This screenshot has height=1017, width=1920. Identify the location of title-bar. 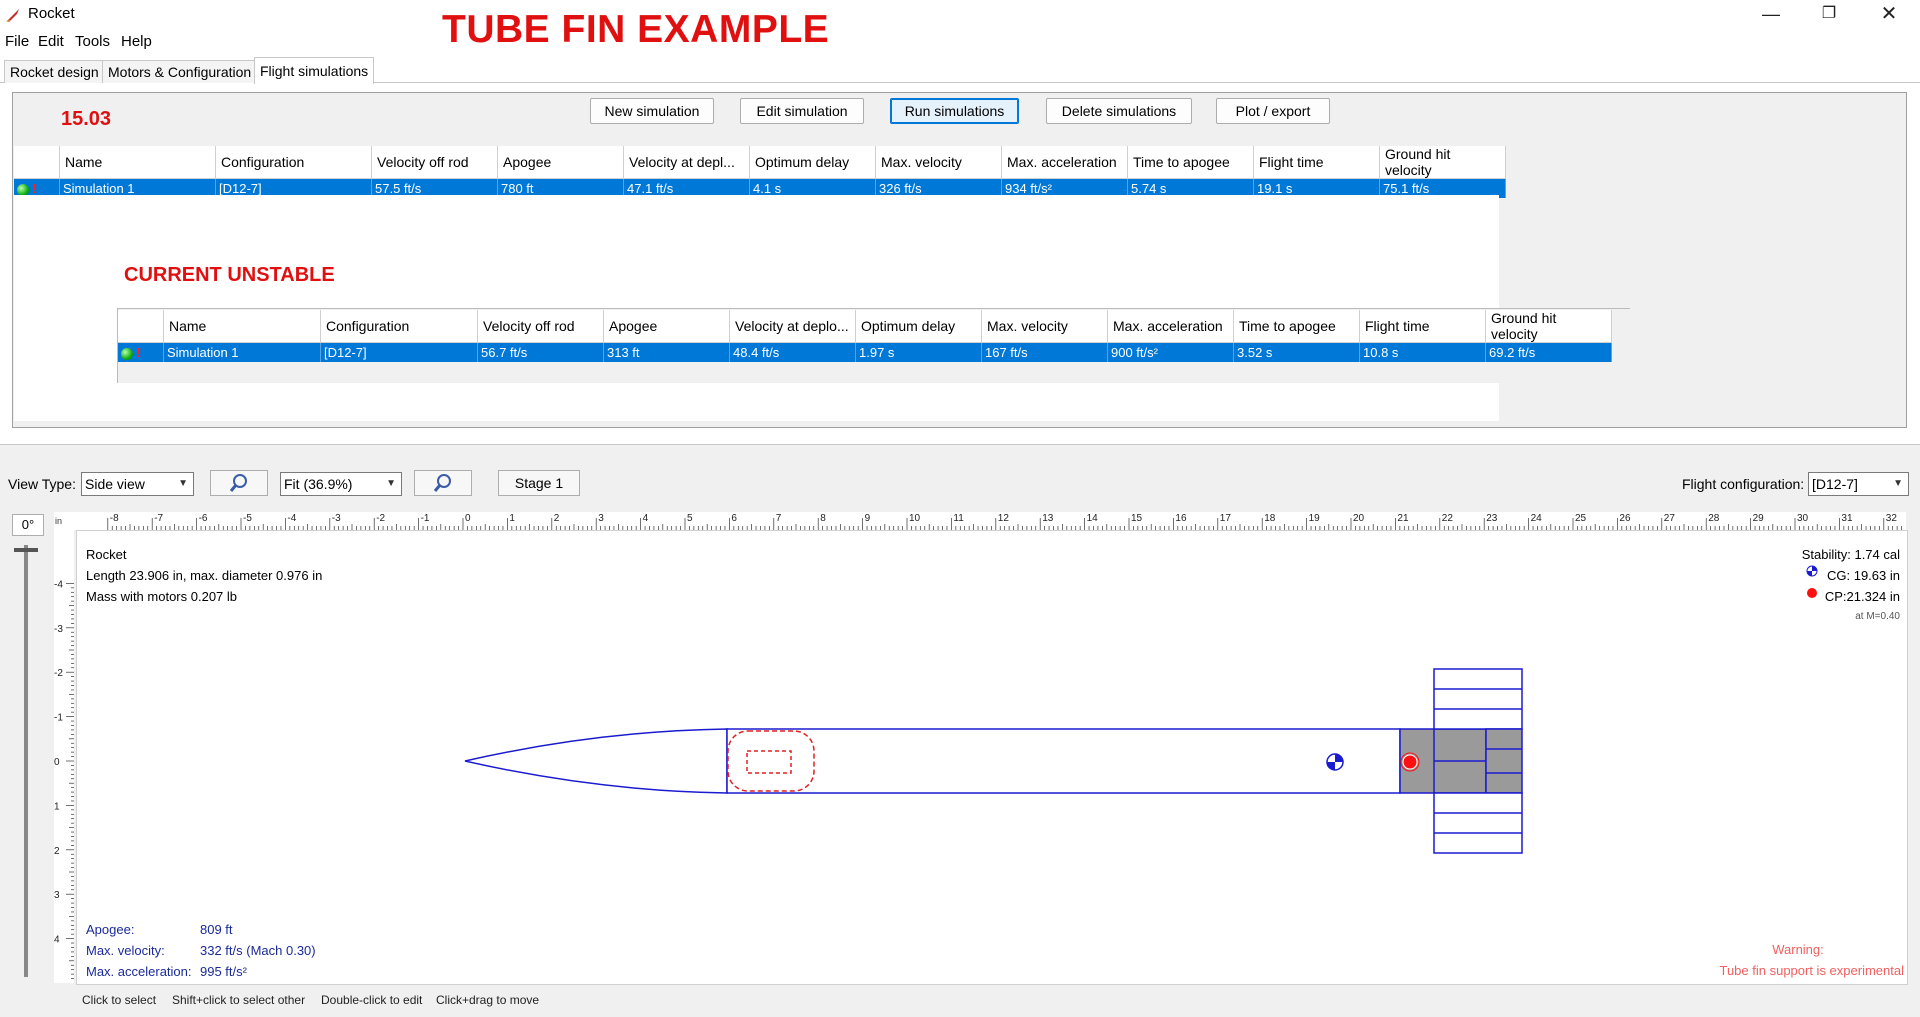
(960, 14).